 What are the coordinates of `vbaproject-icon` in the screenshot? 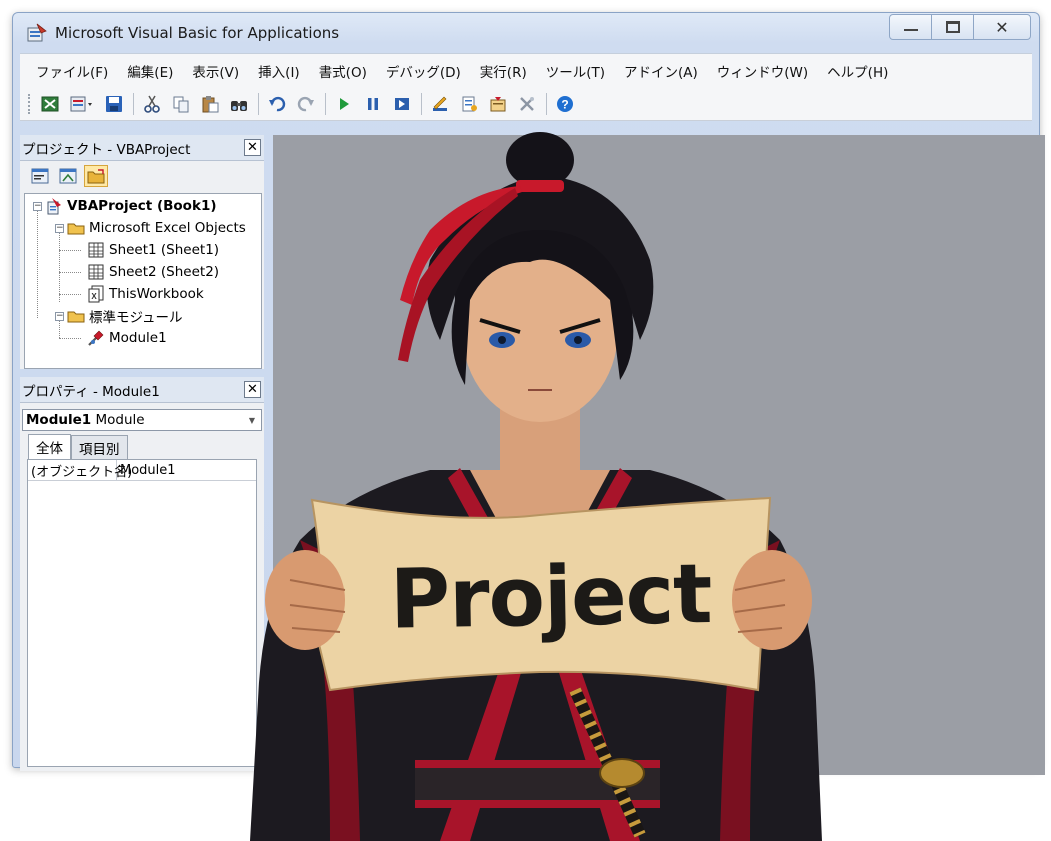 It's located at (54, 206).